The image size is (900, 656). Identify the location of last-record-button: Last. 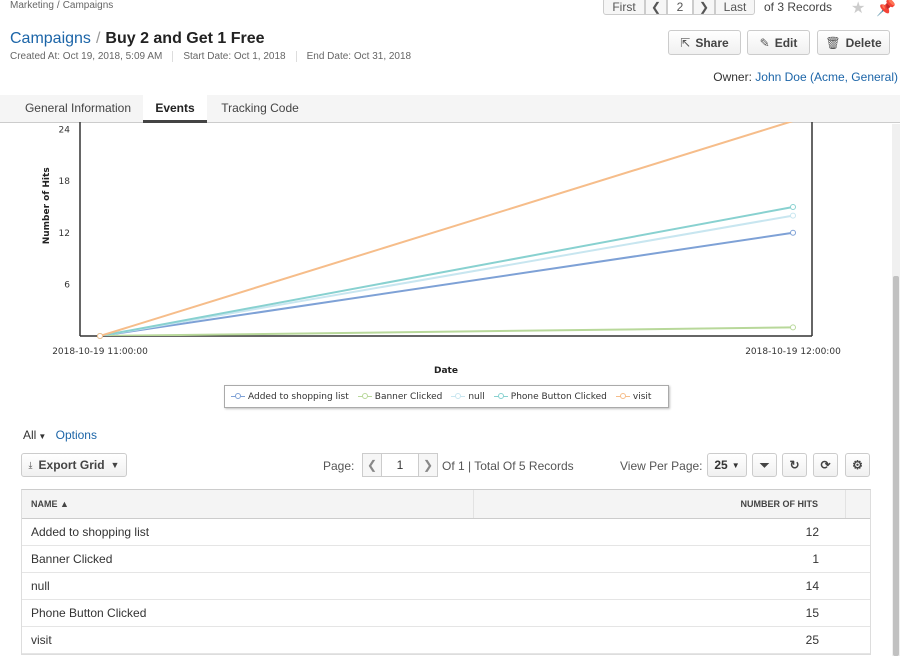
(735, 7).